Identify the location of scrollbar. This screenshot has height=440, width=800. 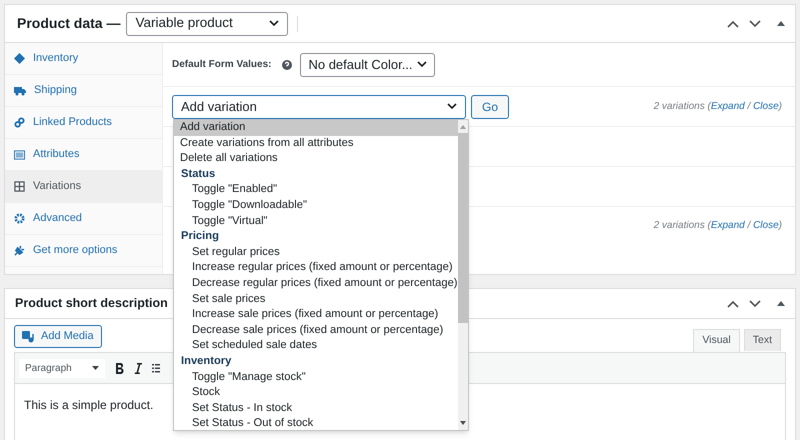
(463, 275).